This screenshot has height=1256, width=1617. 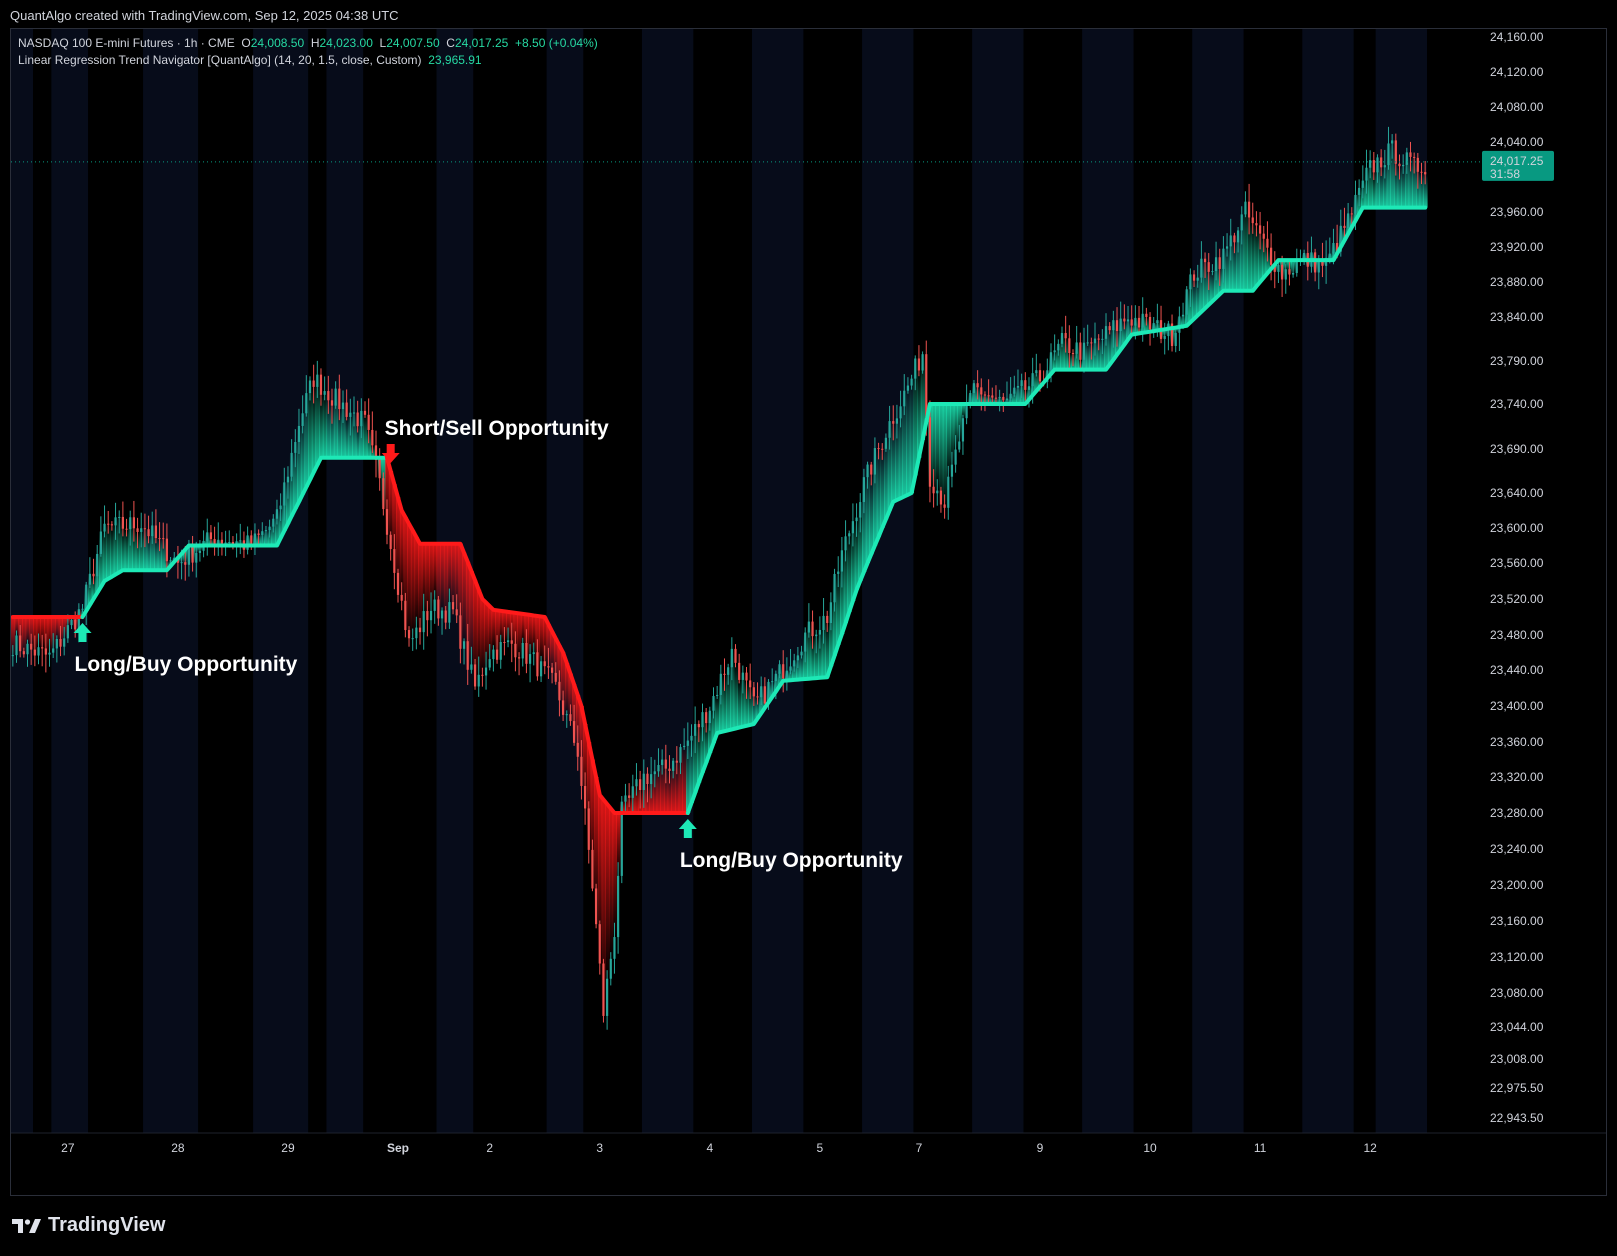 What do you see at coordinates (1517, 1059) in the screenshot?
I see `price-axis-tick: 23,008.00` at bounding box center [1517, 1059].